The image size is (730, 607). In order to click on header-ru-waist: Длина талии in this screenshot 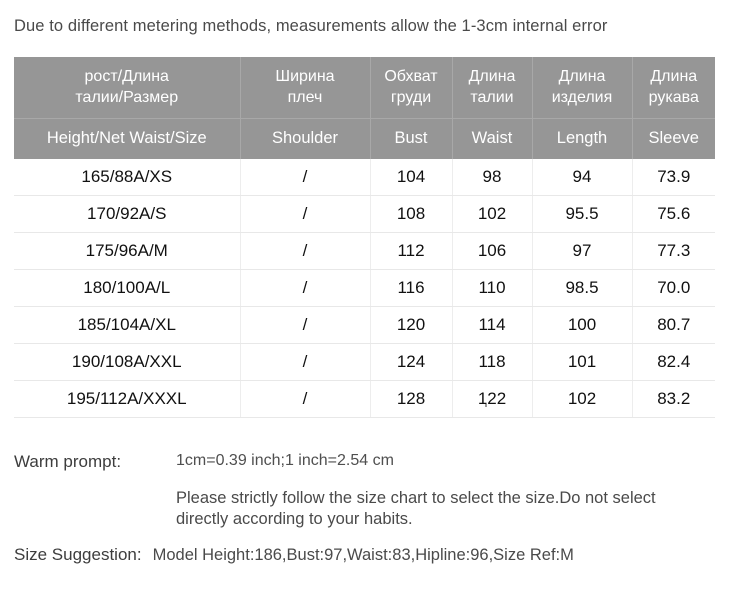, I will do `click(492, 88)`.